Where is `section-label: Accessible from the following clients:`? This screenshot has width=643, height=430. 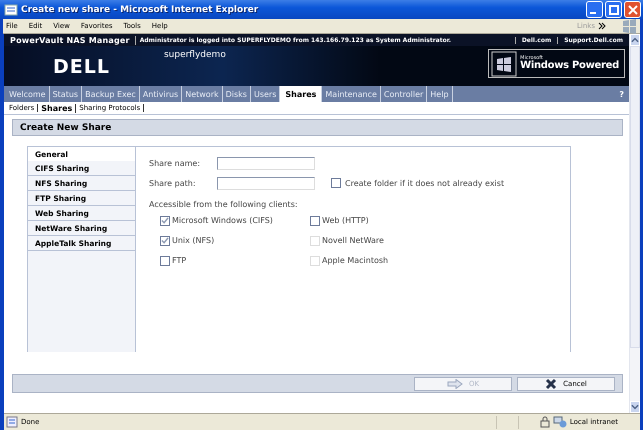 section-label: Accessible from the following clients: is located at coordinates (224, 204).